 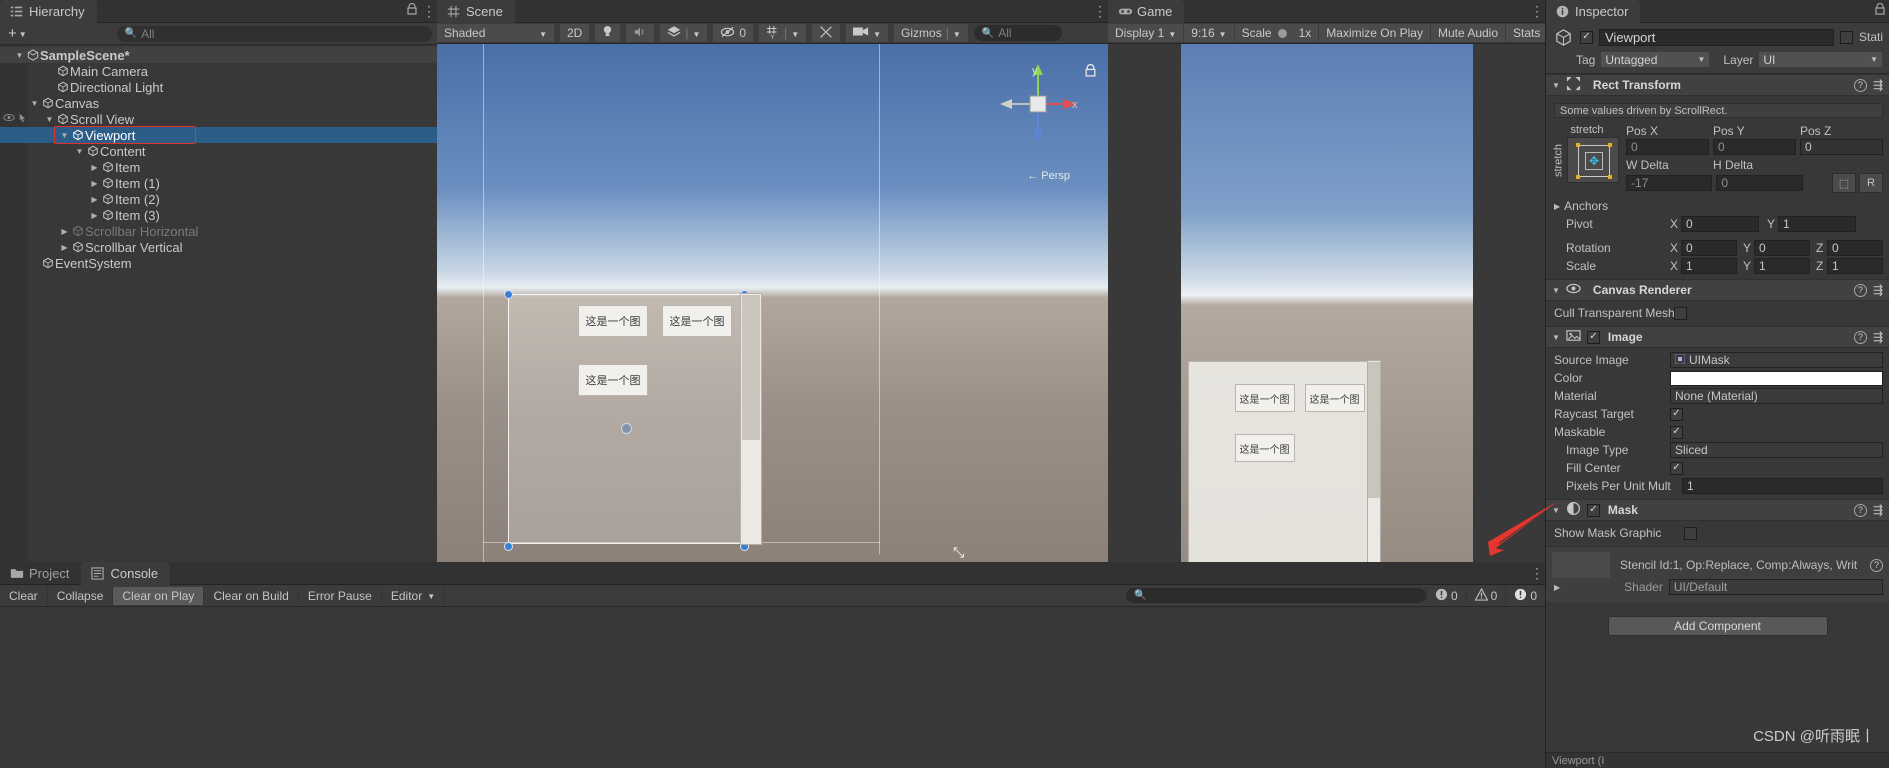 I want to click on rect-handle-tl, so click(x=508, y=294).